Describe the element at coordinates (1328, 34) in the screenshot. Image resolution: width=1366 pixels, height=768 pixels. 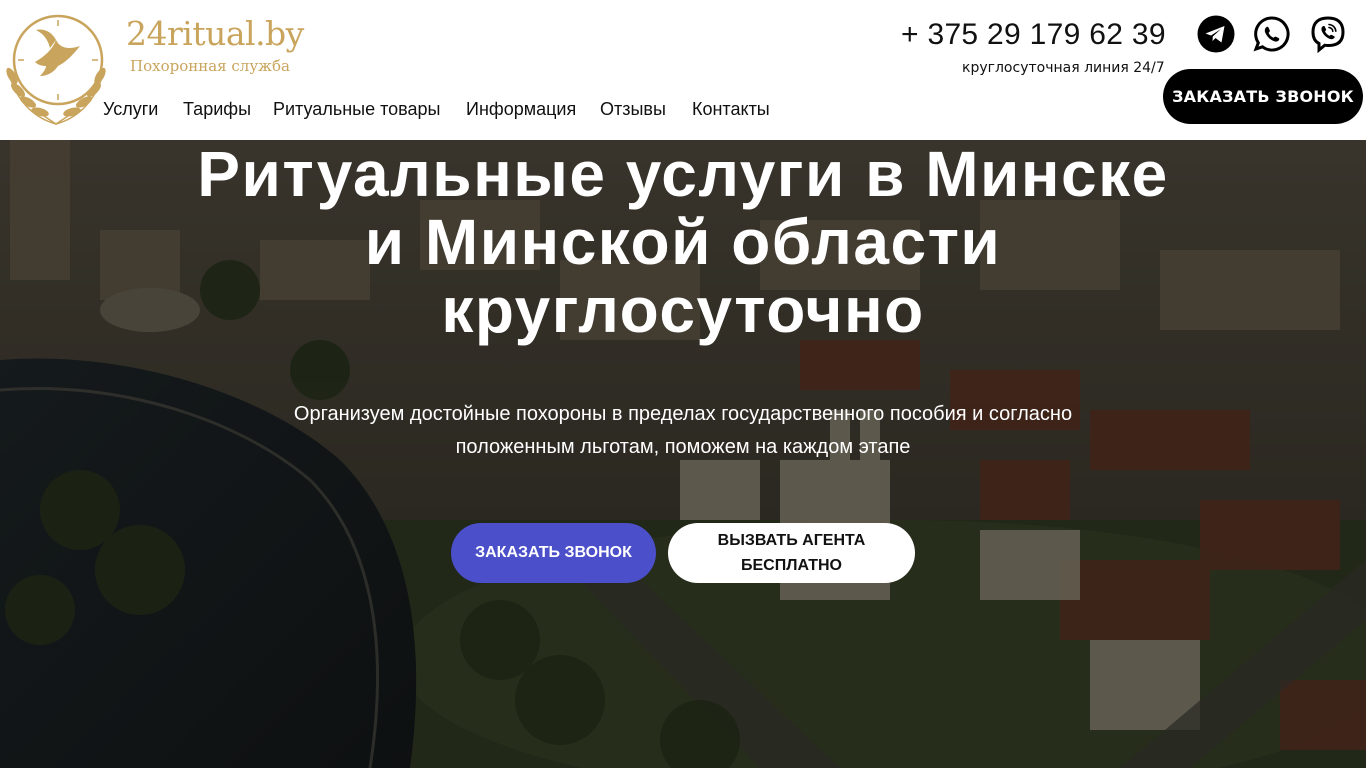
I see `viber-icon` at that location.